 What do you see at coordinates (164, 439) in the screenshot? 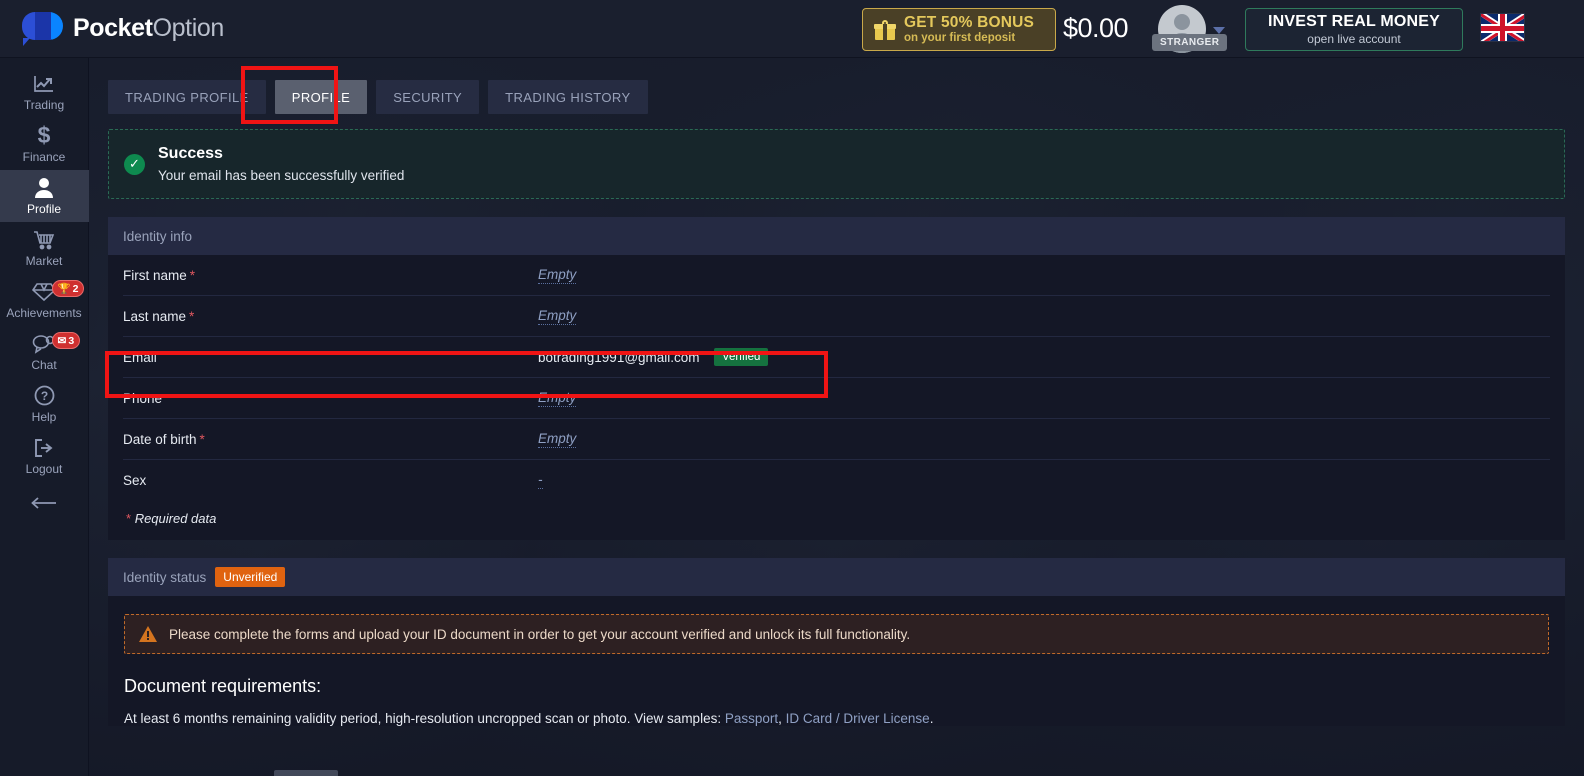
I see `row-label: Date of birth *` at bounding box center [164, 439].